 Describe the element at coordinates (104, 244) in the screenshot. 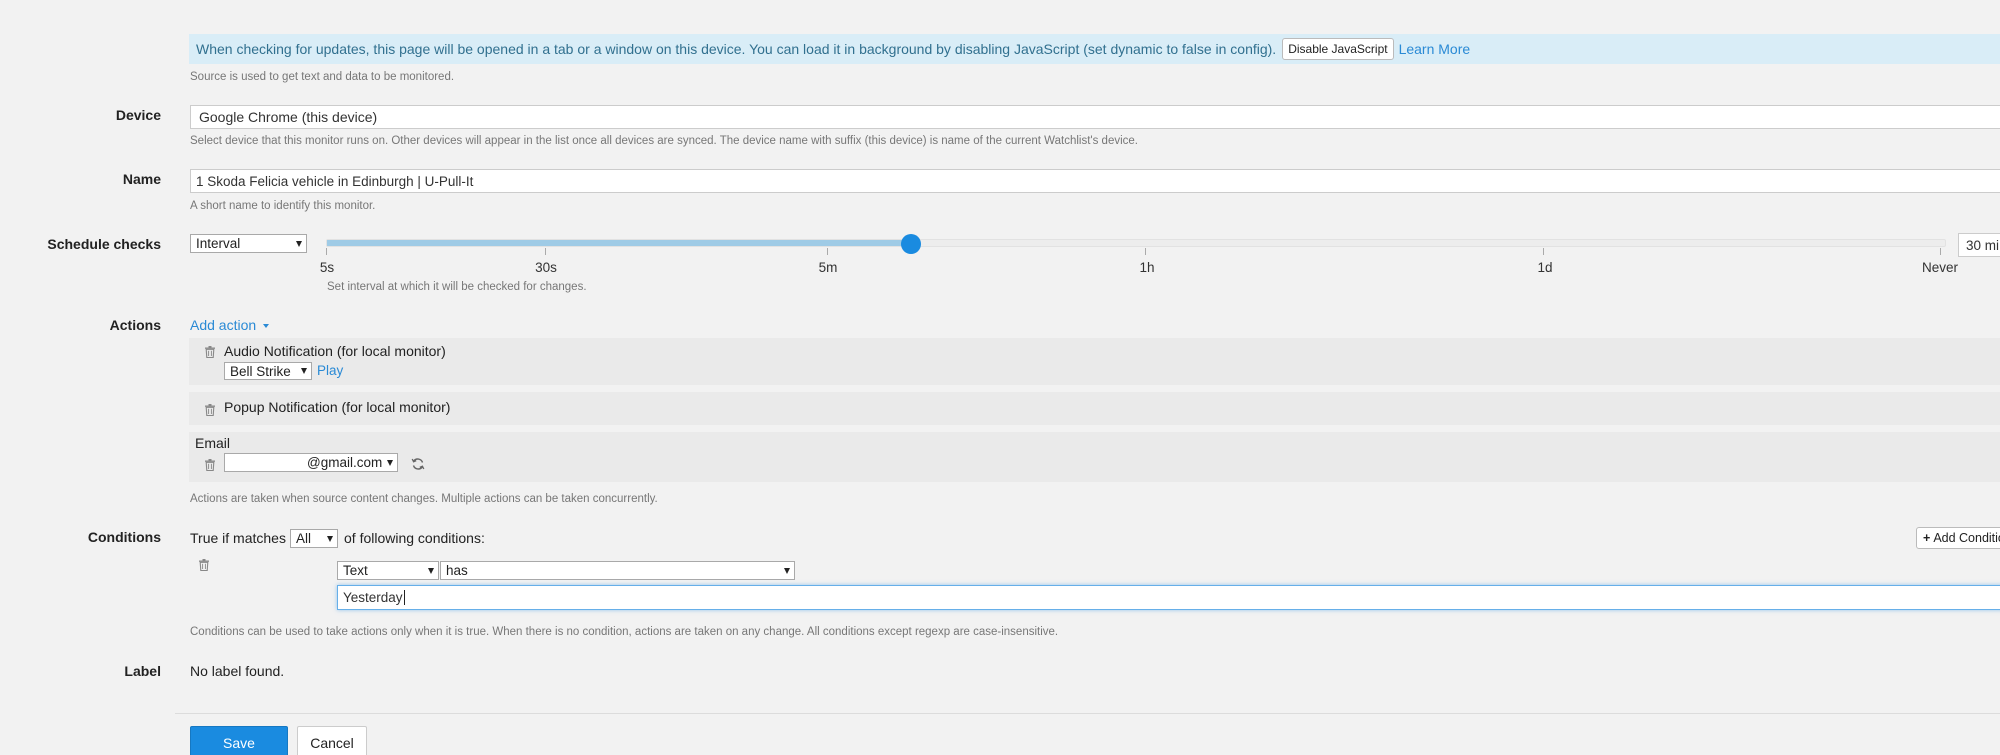

I see `schedule-label: Schedule checks` at that location.